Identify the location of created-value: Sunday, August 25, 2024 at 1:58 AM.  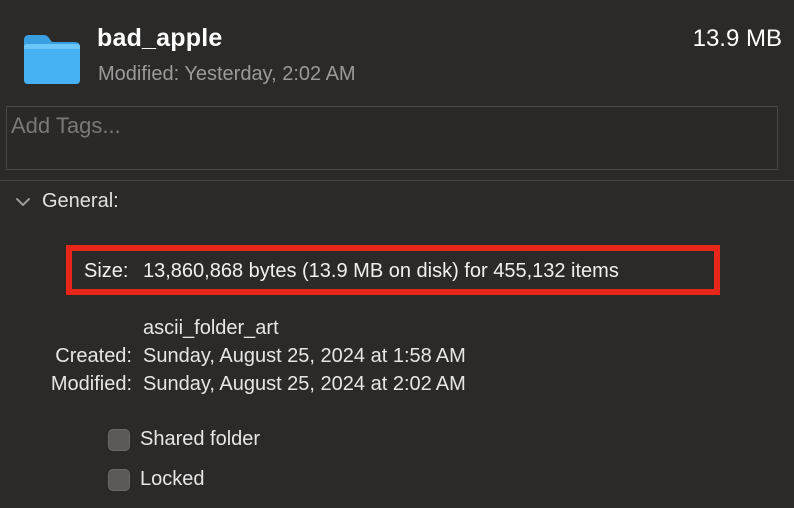
(304, 356).